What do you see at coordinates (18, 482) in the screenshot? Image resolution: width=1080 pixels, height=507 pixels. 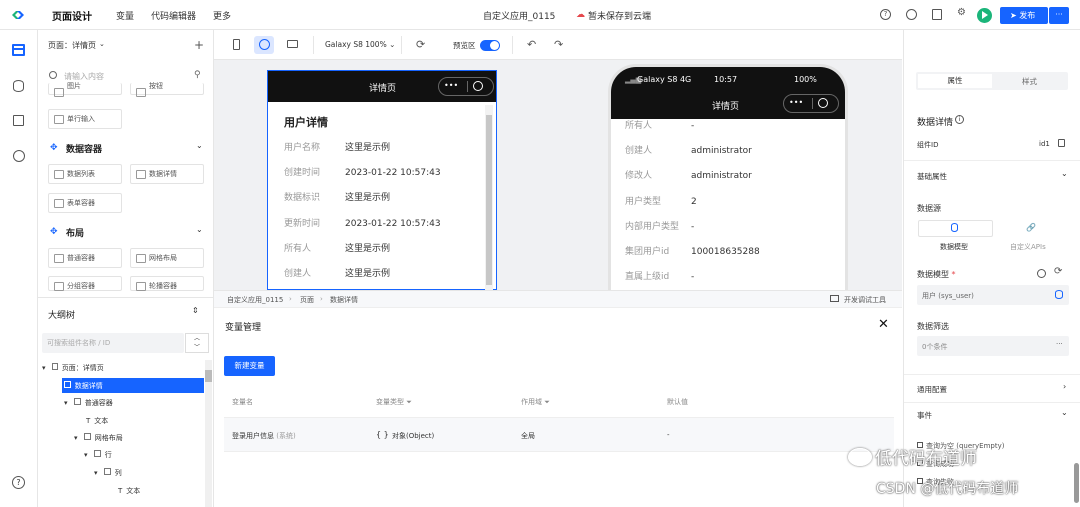 I see `help-circle-icon: ?` at bounding box center [18, 482].